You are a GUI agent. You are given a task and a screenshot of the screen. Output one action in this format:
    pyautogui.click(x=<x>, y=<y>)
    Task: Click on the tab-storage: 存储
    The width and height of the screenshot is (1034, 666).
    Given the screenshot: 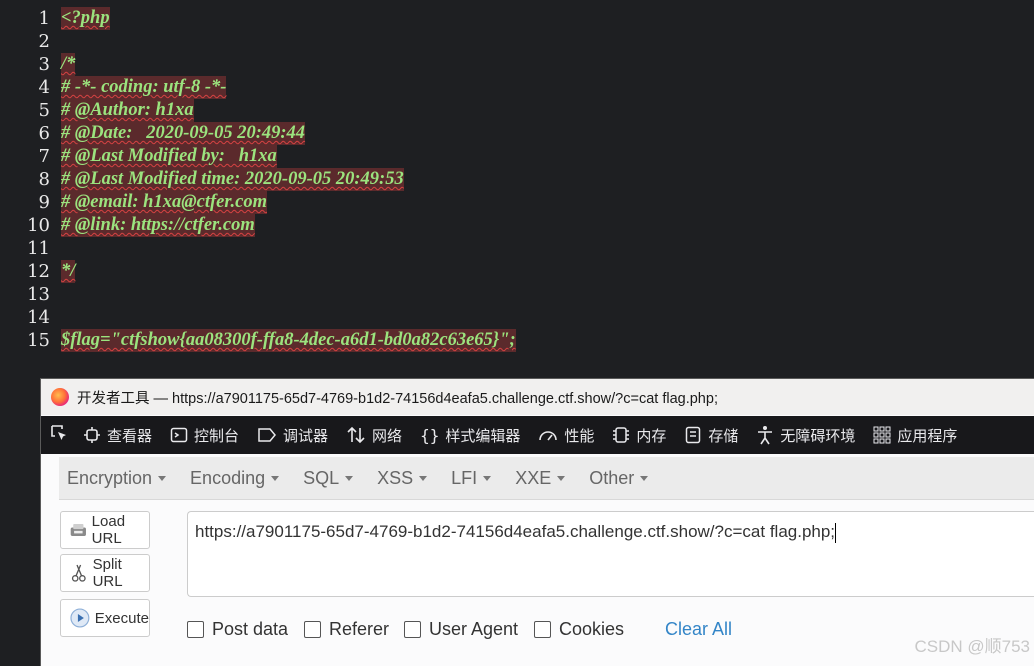 What is the action you would take?
    pyautogui.click(x=711, y=435)
    